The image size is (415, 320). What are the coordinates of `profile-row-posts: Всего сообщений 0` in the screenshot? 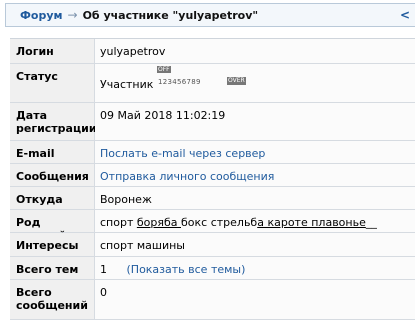 It's located at (212, 300).